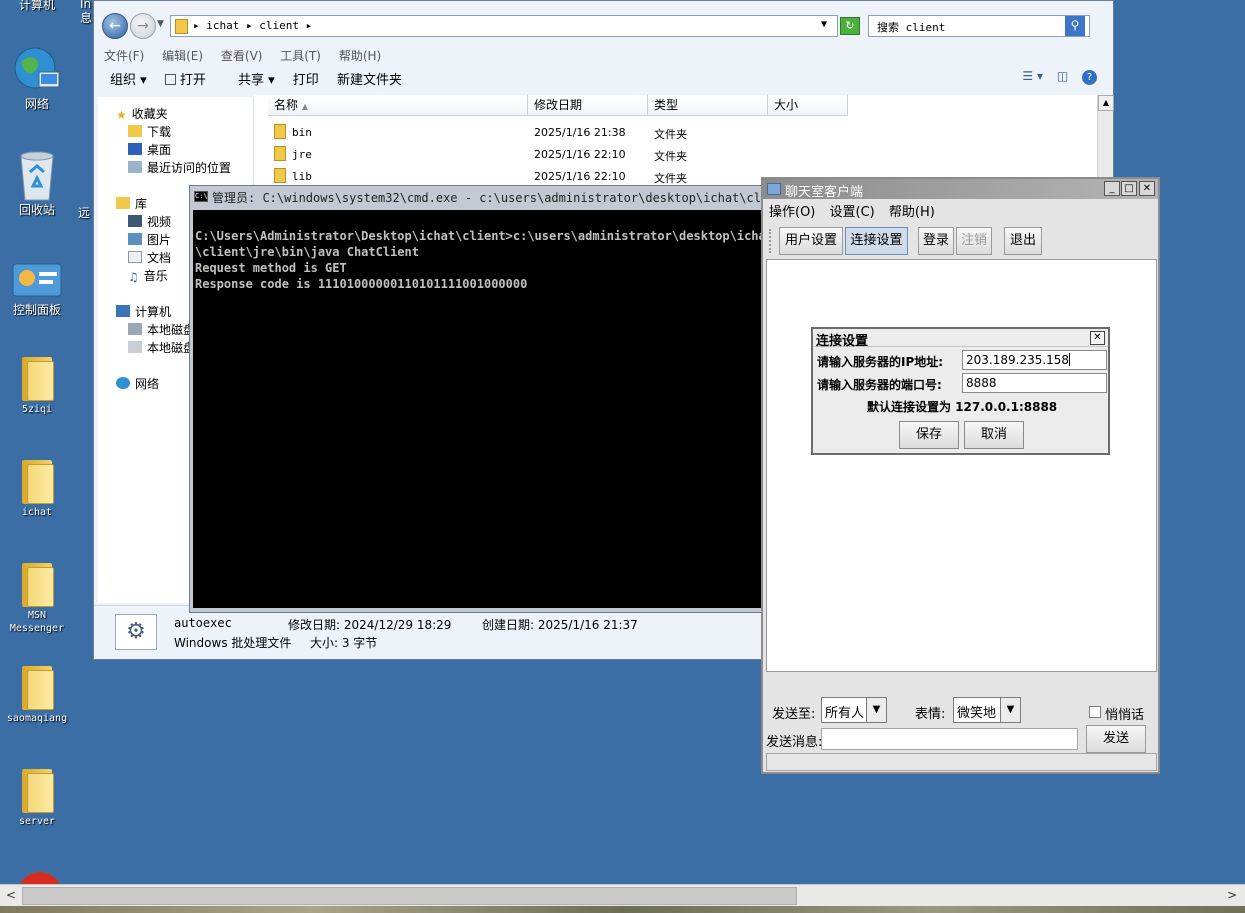 This screenshot has width=1245, height=913. Describe the element at coordinates (160, 24) in the screenshot. I see `history-dropdown-icon: ▼` at that location.